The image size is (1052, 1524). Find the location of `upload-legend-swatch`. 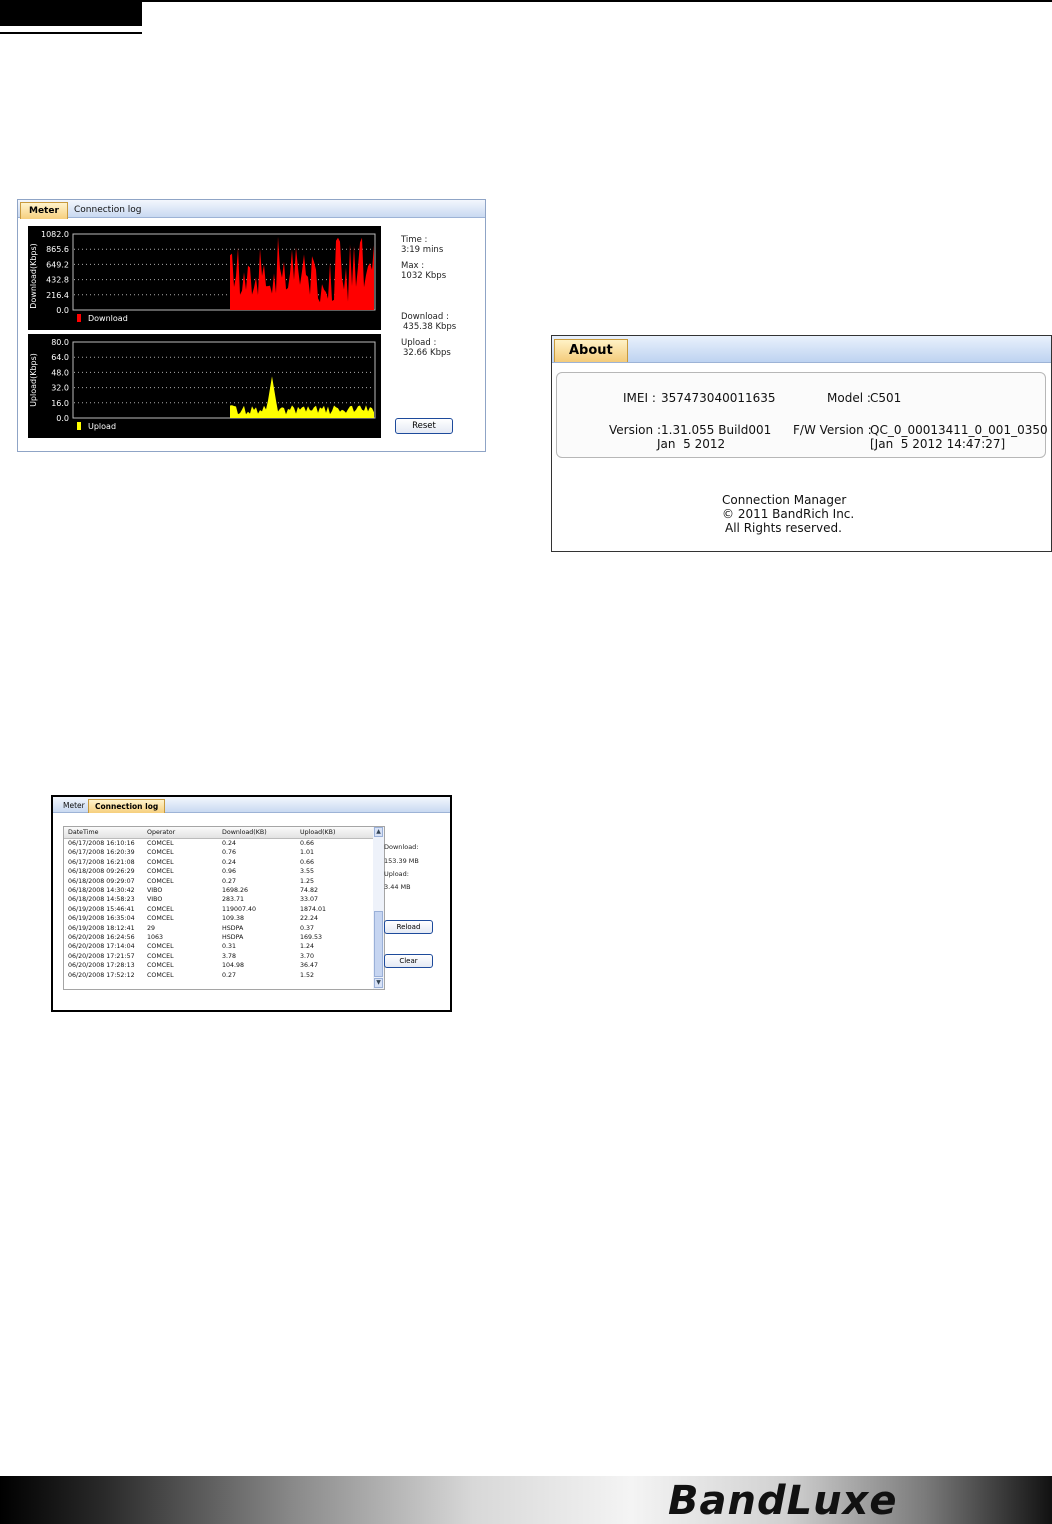

upload-legend-swatch is located at coordinates (79, 426).